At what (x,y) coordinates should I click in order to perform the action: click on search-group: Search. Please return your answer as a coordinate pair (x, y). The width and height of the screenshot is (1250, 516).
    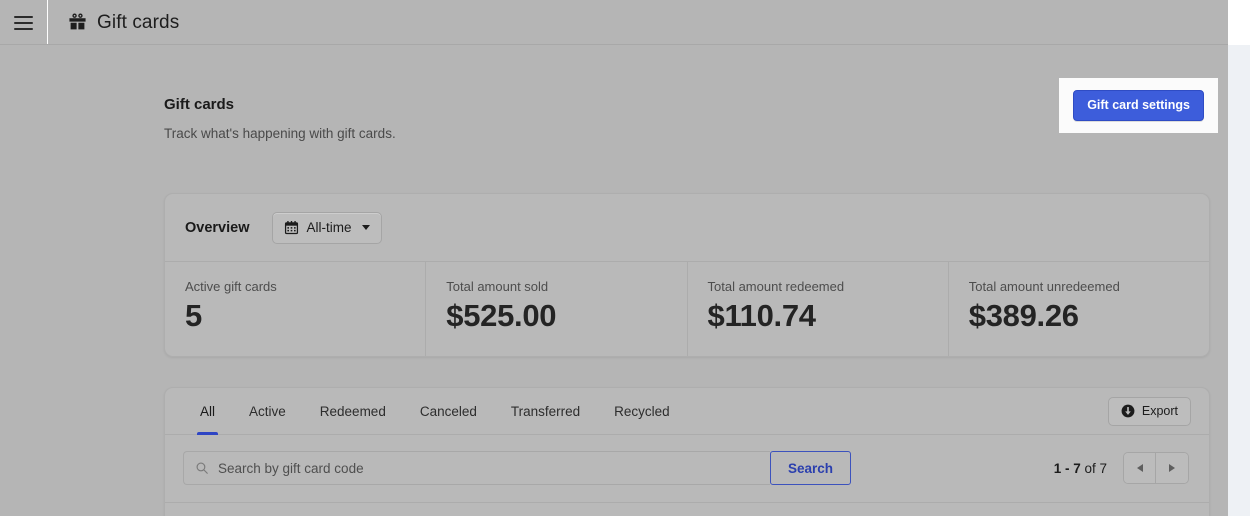
    Looking at the image, I should click on (517, 468).